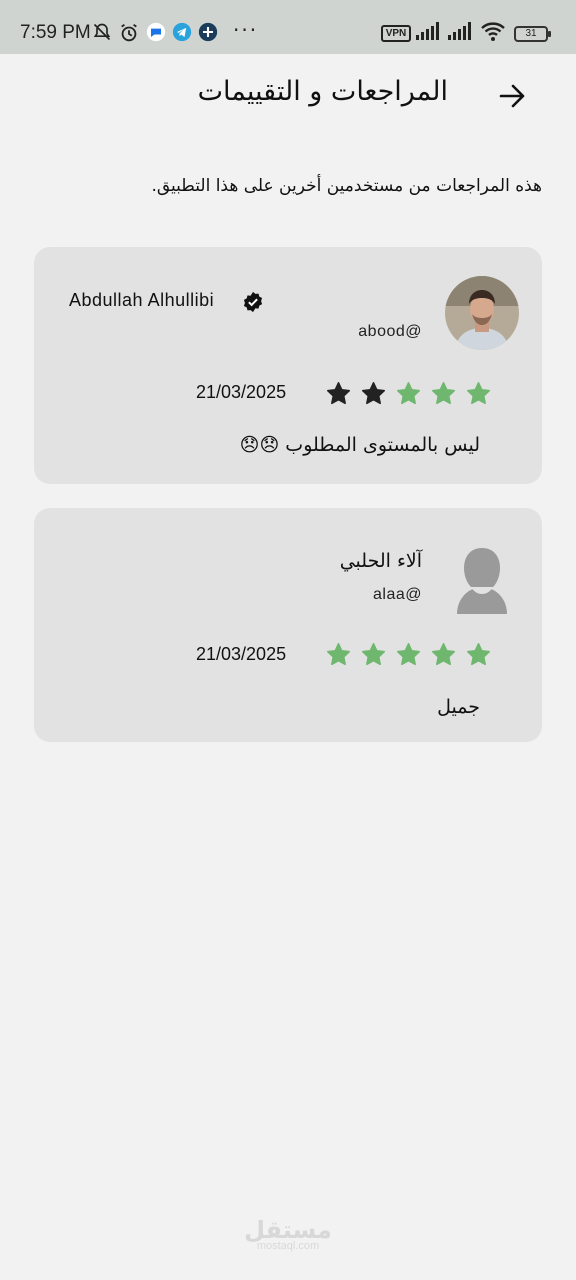 The width and height of the screenshot is (576, 1280). What do you see at coordinates (246, 30) in the screenshot?
I see `more-notifications-icon: ···` at bounding box center [246, 30].